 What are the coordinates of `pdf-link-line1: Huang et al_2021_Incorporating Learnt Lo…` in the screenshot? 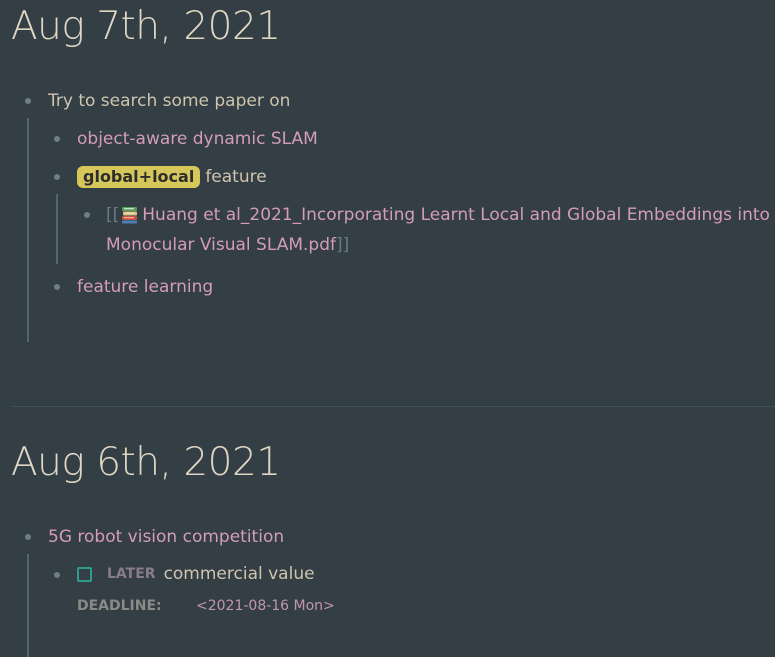 It's located at (456, 215).